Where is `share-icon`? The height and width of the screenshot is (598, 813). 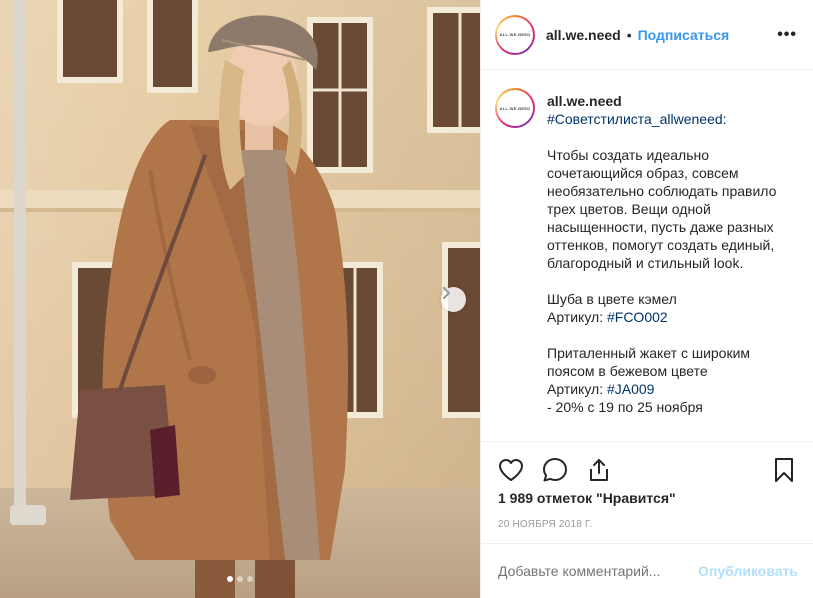 share-icon is located at coordinates (599, 469).